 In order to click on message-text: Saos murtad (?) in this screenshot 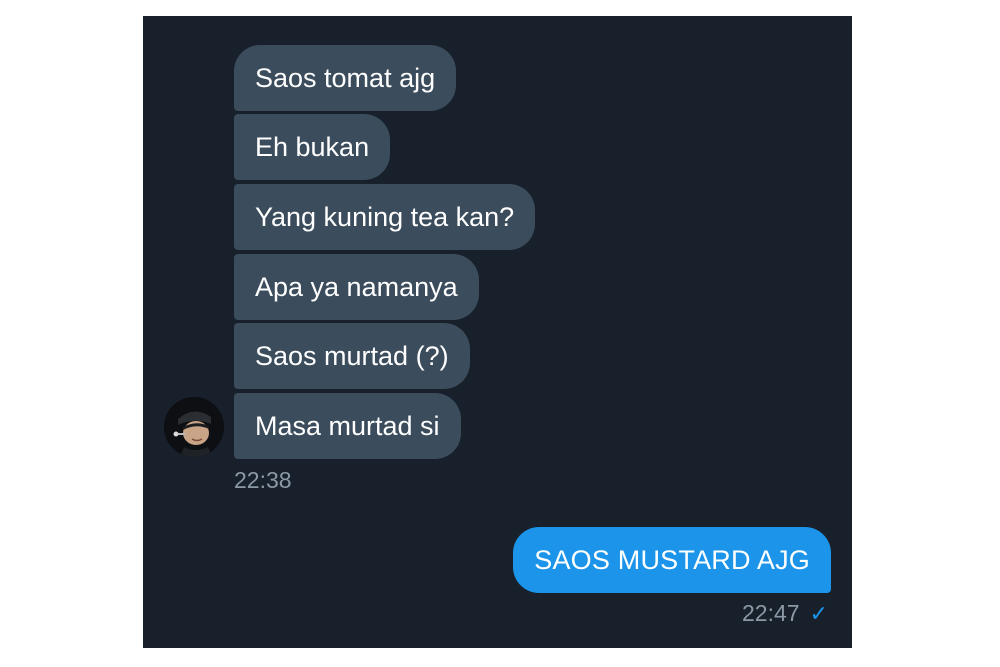, I will do `click(352, 355)`.